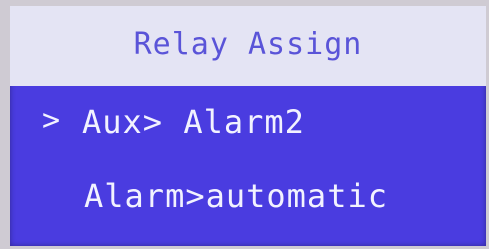  What do you see at coordinates (51, 120) in the screenshot?
I see `selection-cursor-icon: >` at bounding box center [51, 120].